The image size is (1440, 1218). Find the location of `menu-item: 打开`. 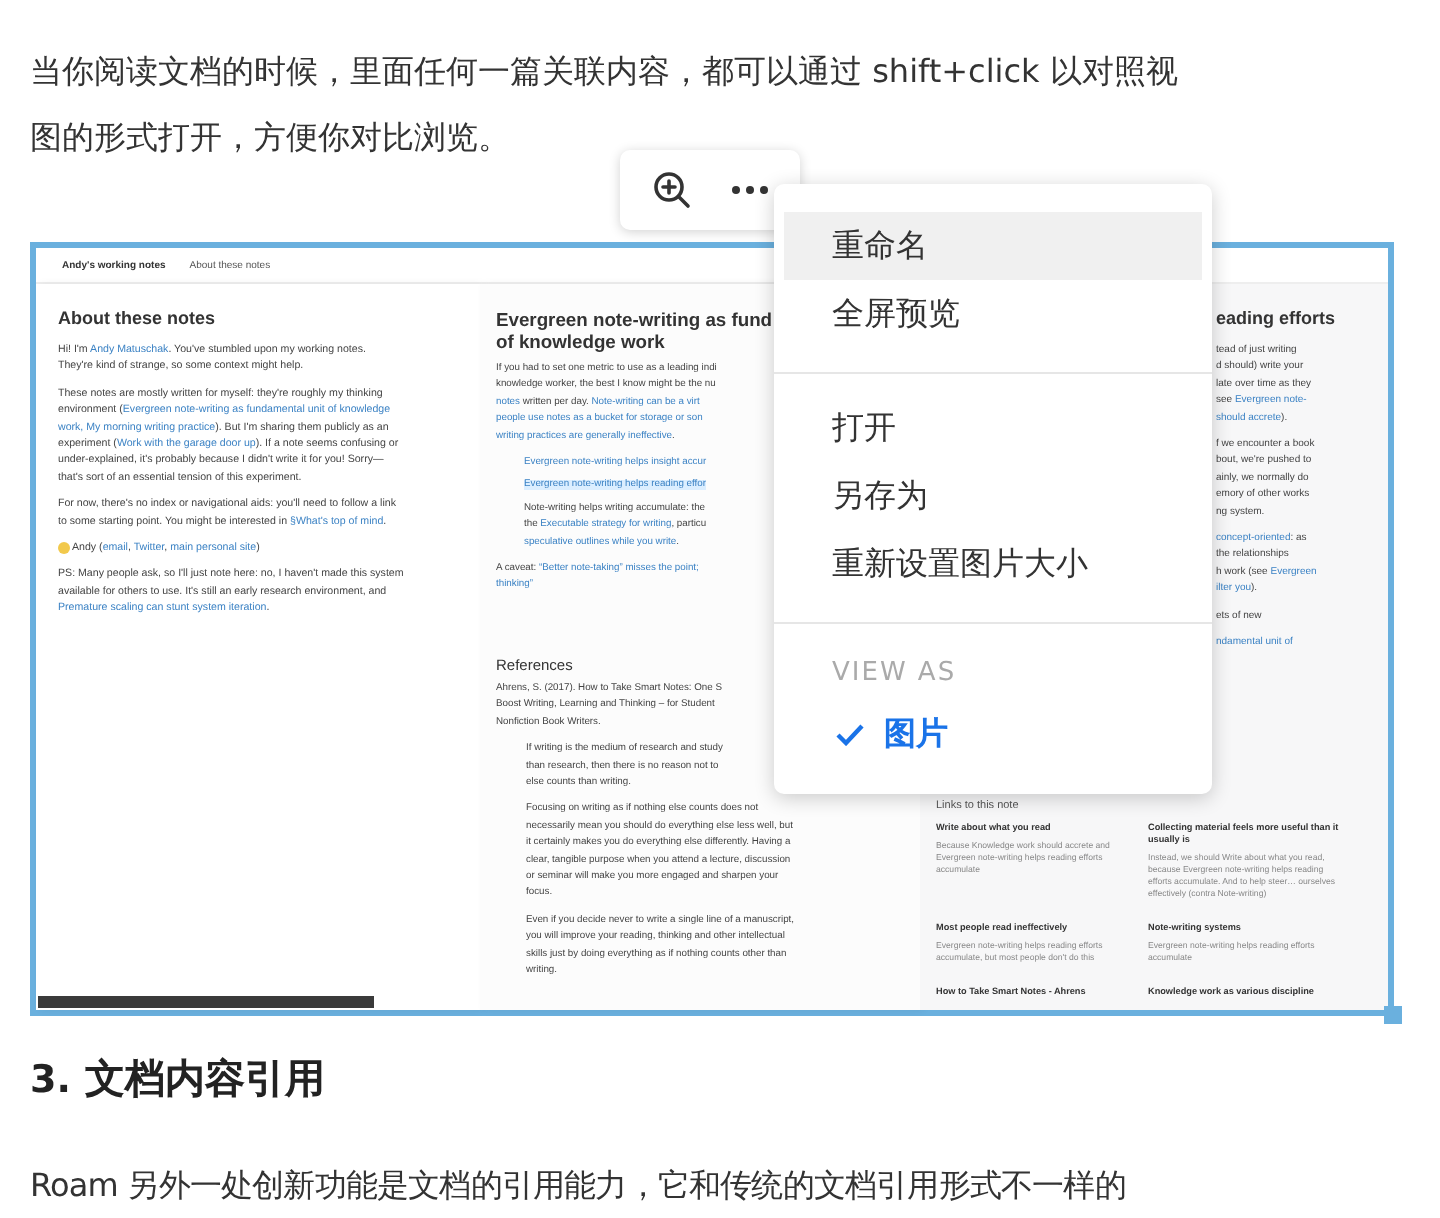

menu-item: 打开 is located at coordinates (993, 428).